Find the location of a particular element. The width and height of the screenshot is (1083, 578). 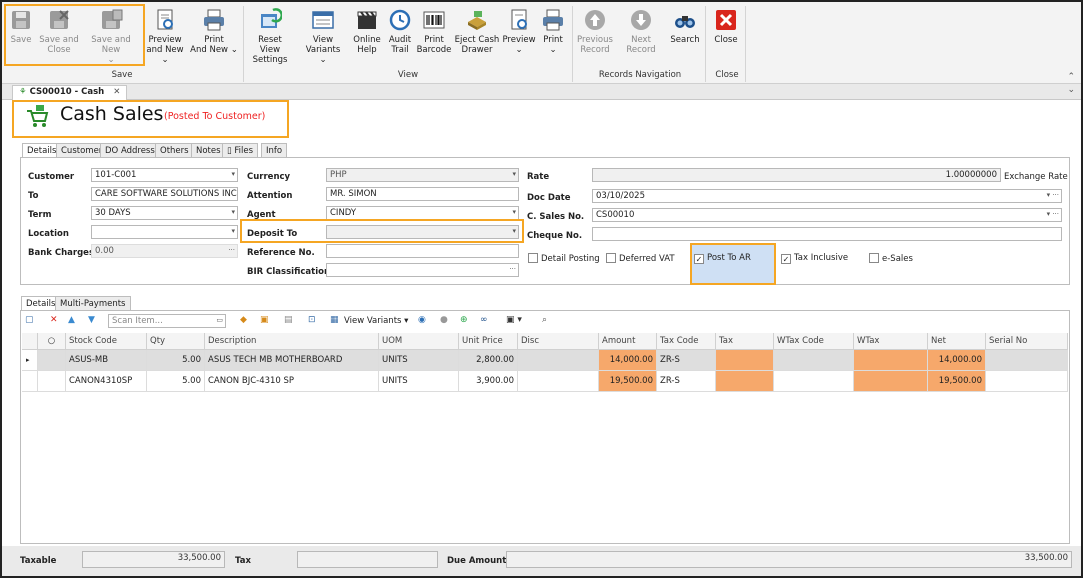

cell-net: 19,500.00 is located at coordinates (957, 381).